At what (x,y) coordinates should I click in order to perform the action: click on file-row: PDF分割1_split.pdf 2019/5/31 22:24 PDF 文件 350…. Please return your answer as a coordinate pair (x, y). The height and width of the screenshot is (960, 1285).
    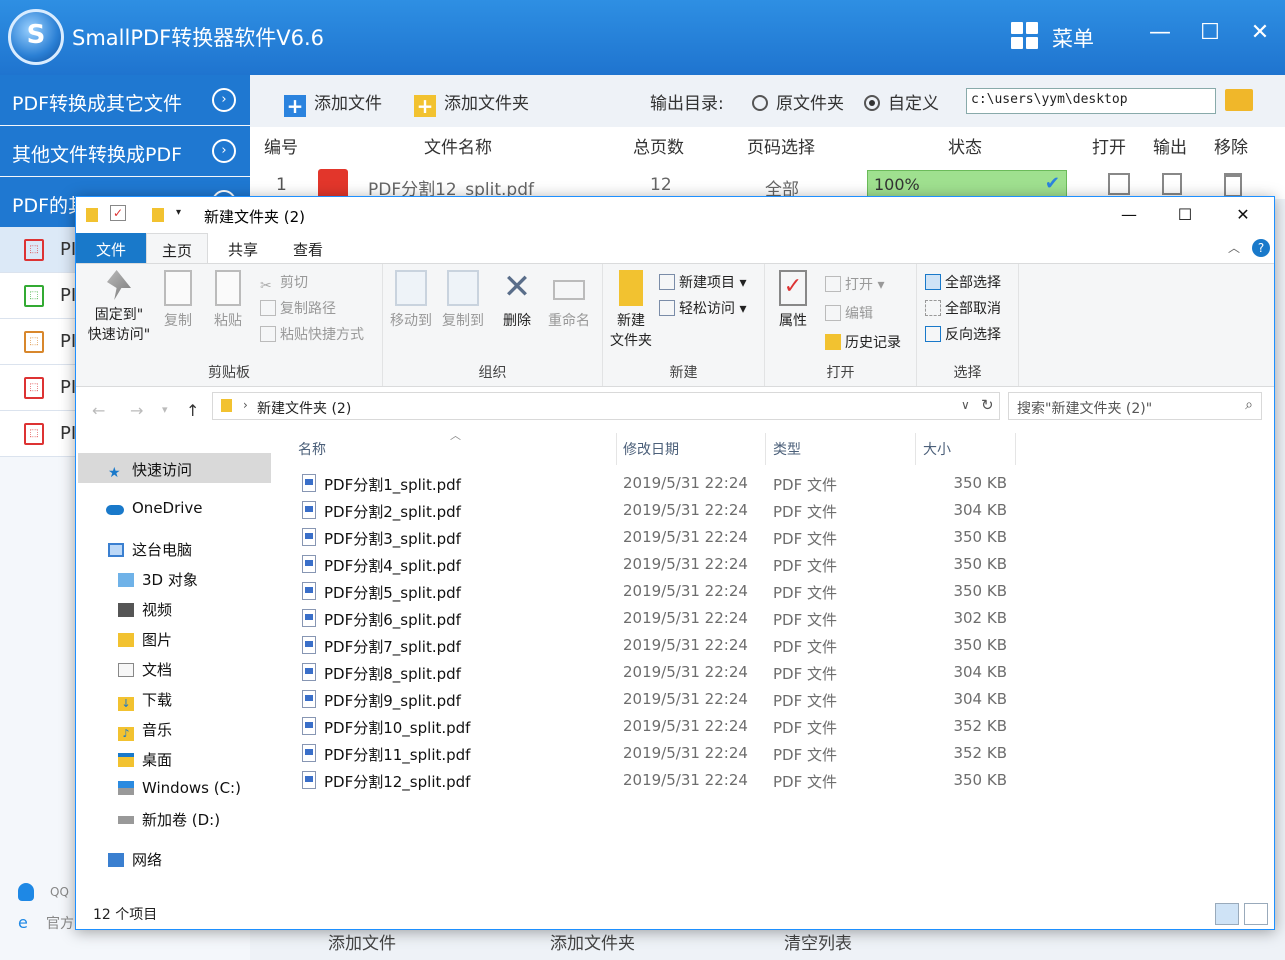
    Looking at the image, I should click on (659, 484).